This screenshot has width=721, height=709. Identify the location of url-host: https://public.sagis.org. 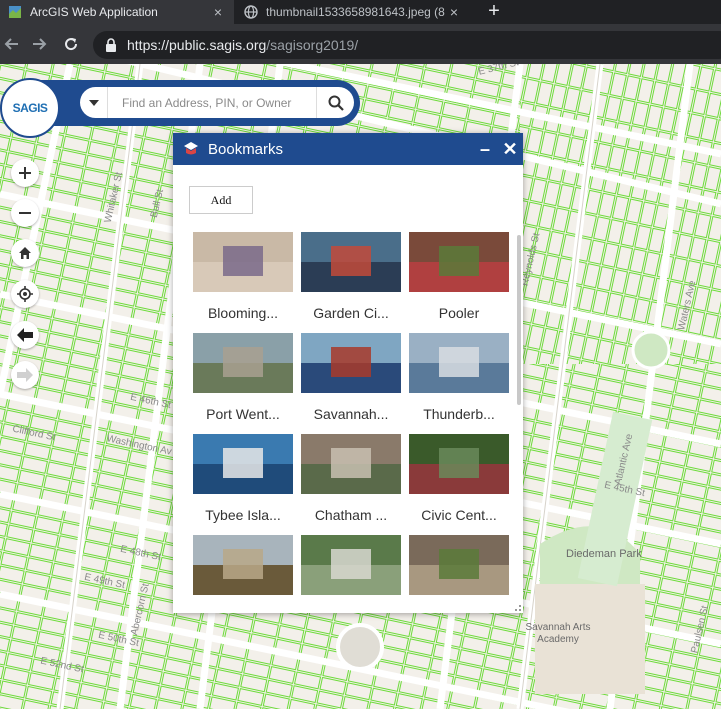
(197, 45).